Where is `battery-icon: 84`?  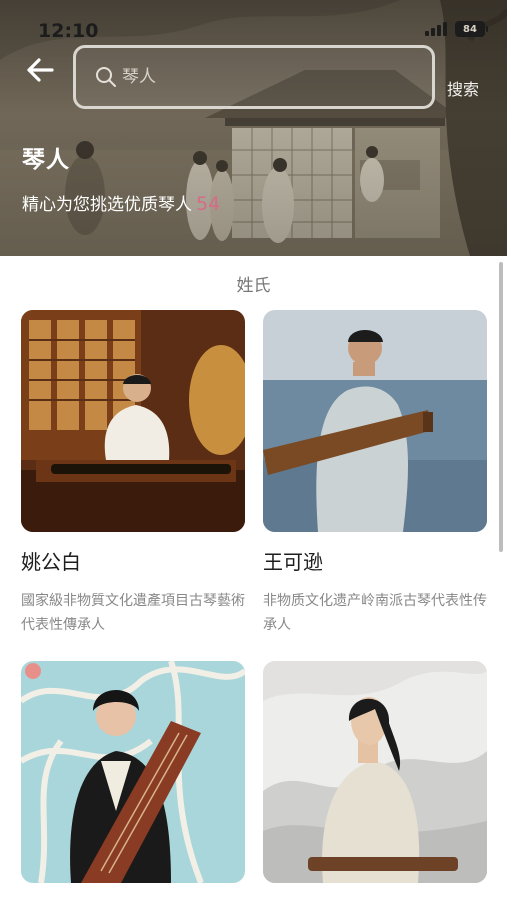 battery-icon: 84 is located at coordinates (471, 29).